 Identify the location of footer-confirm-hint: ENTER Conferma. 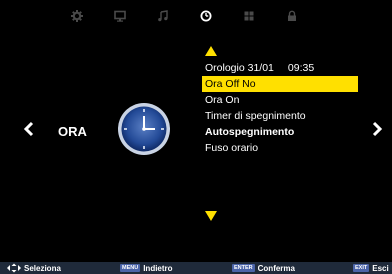
(263, 268).